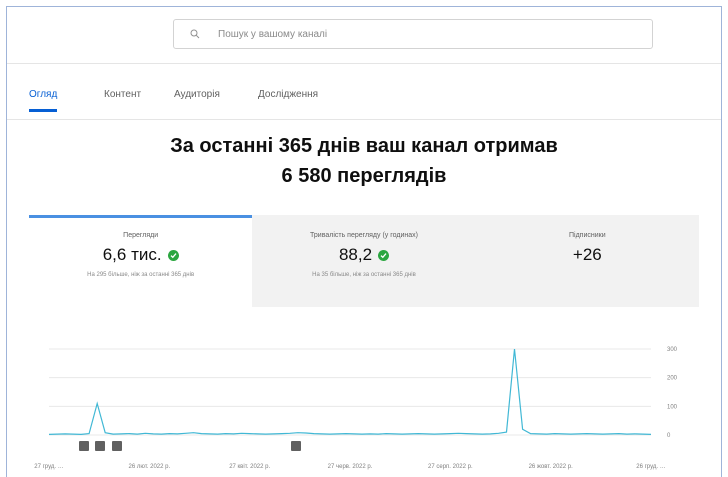 The image size is (728, 477). What do you see at coordinates (132, 254) in the screenshot?
I see `metric-value: 6,6 тис.` at bounding box center [132, 254].